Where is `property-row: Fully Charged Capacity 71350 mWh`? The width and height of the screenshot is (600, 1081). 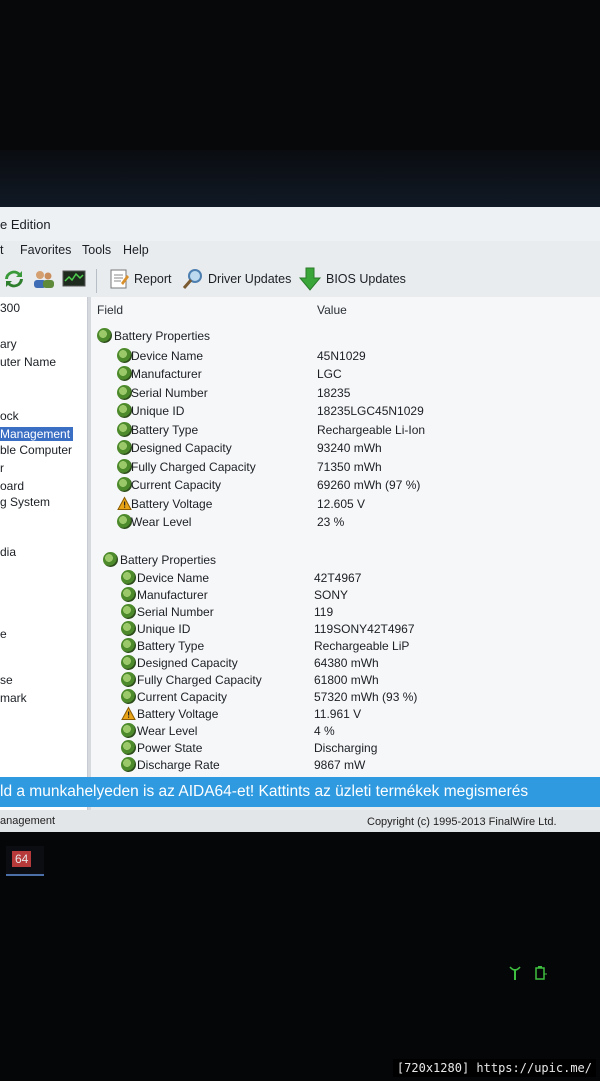 property-row: Fully Charged Capacity 71350 mWh is located at coordinates (345, 467).